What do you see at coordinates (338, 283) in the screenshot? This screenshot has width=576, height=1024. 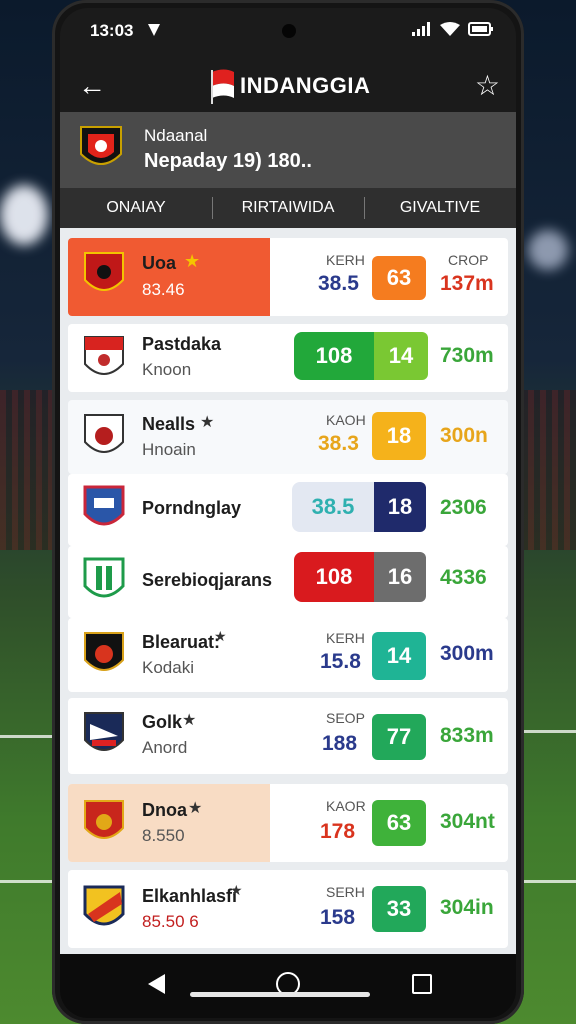 I see `stat-value: 38.5` at bounding box center [338, 283].